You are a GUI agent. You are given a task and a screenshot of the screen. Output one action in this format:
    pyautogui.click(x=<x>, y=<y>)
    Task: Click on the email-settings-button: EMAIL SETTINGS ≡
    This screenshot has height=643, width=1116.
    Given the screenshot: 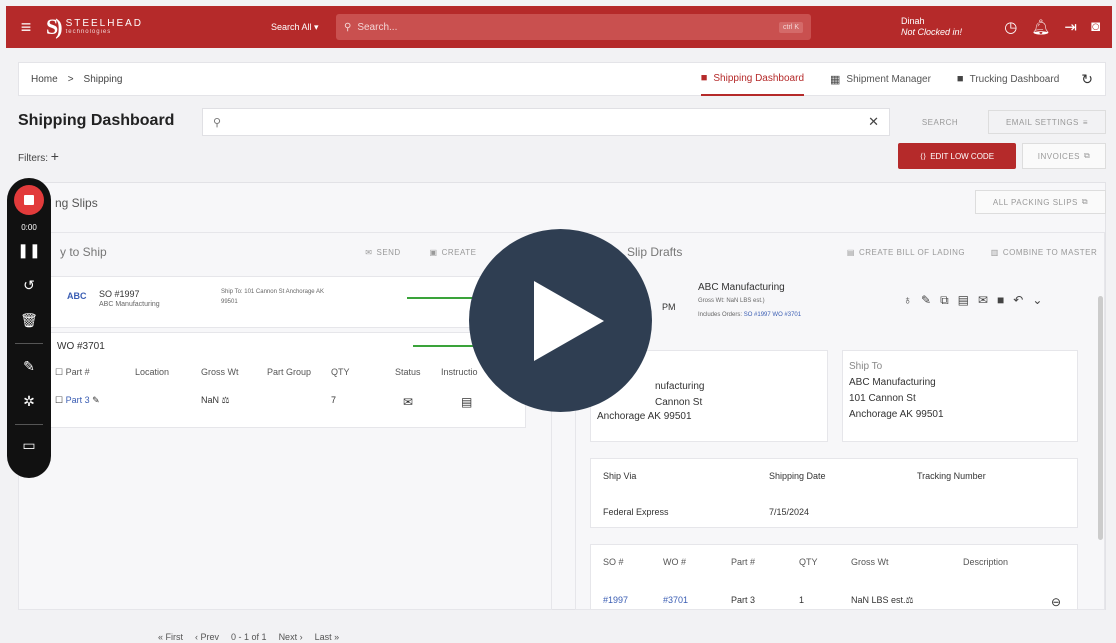 What is the action you would take?
    pyautogui.click(x=1047, y=122)
    